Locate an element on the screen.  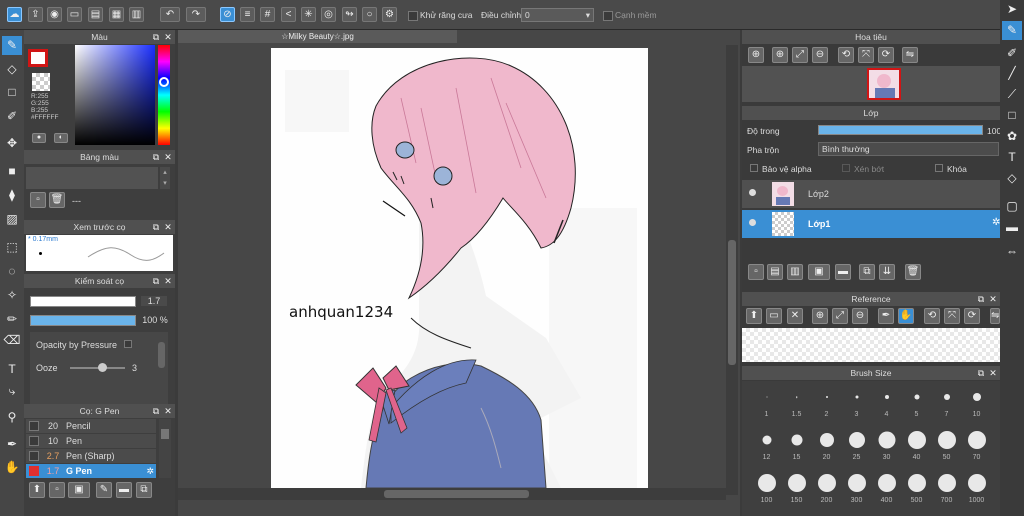
duplicate-layer-icon: ⧉ is located at coordinates (867, 272).